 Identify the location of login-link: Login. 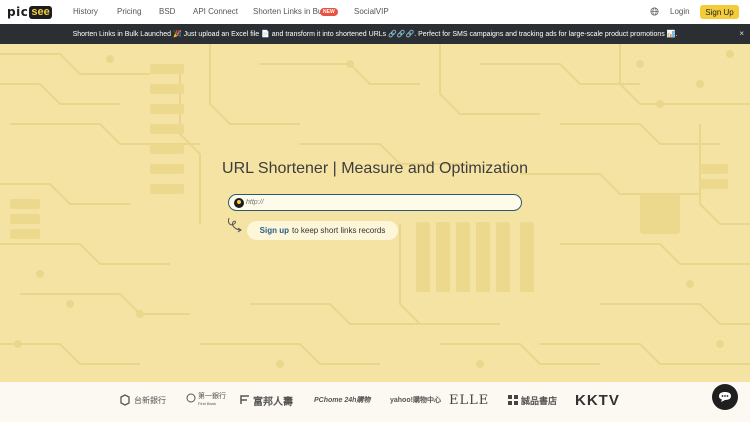
(680, 11).